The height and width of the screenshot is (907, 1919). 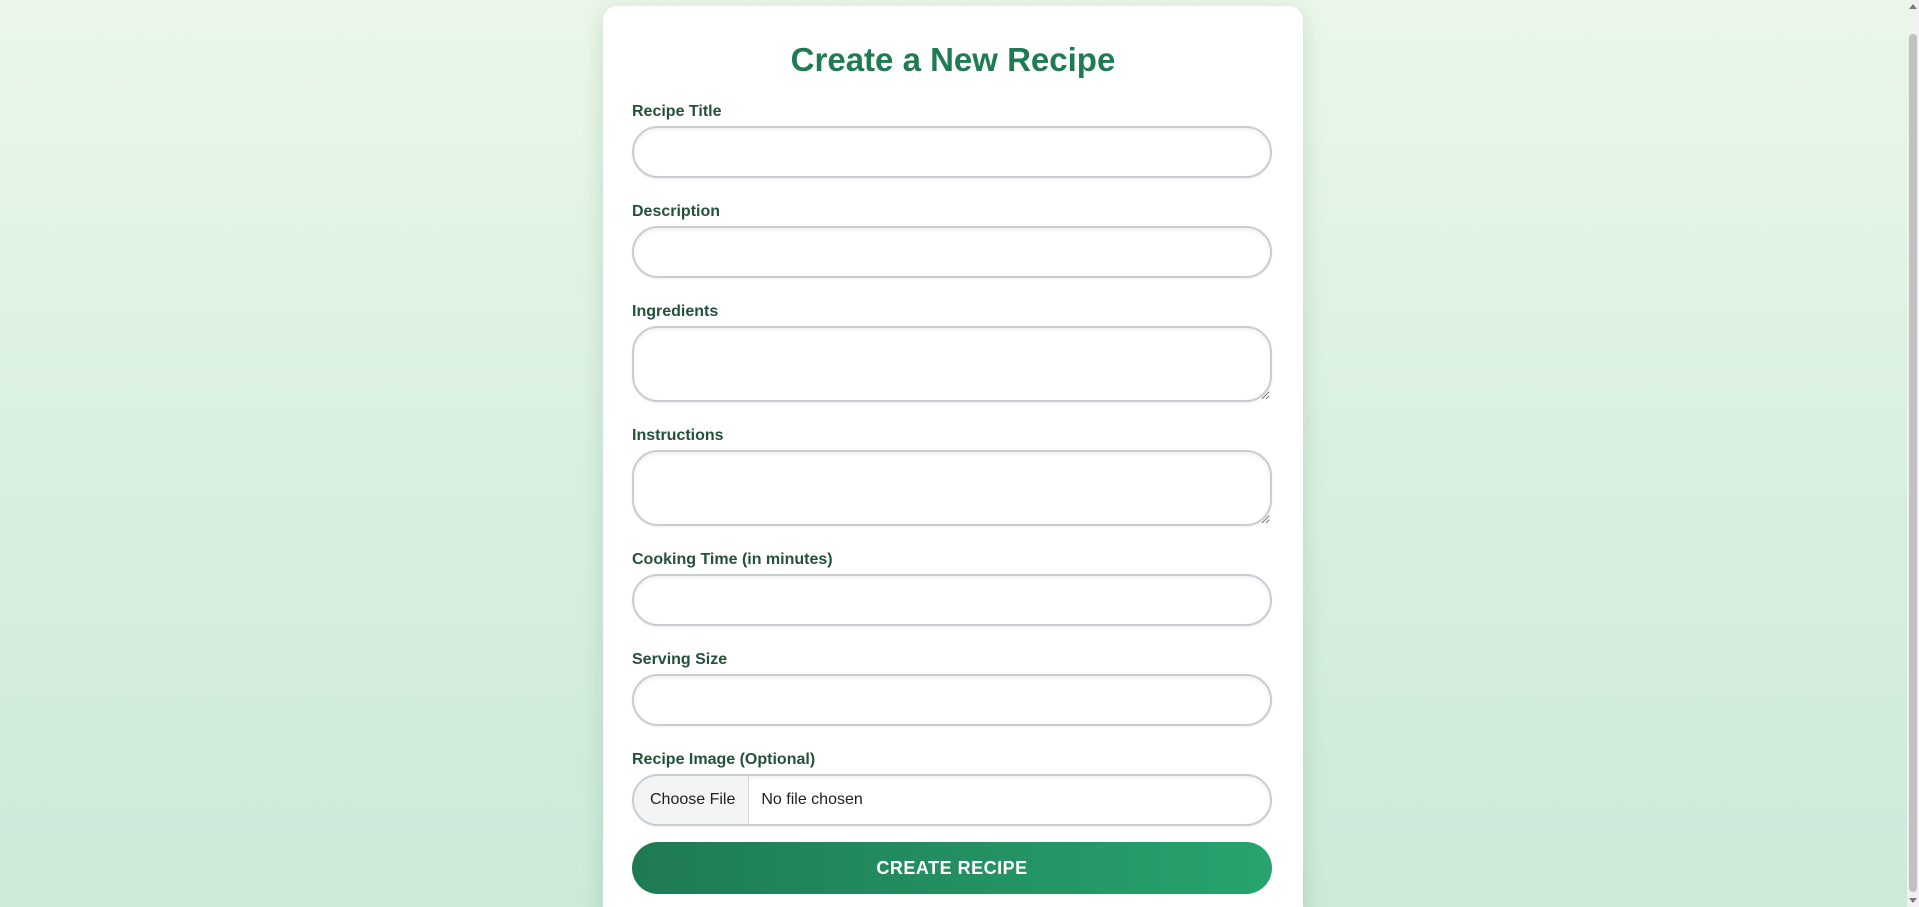 What do you see at coordinates (952, 700) in the screenshot?
I see `serving-size-input` at bounding box center [952, 700].